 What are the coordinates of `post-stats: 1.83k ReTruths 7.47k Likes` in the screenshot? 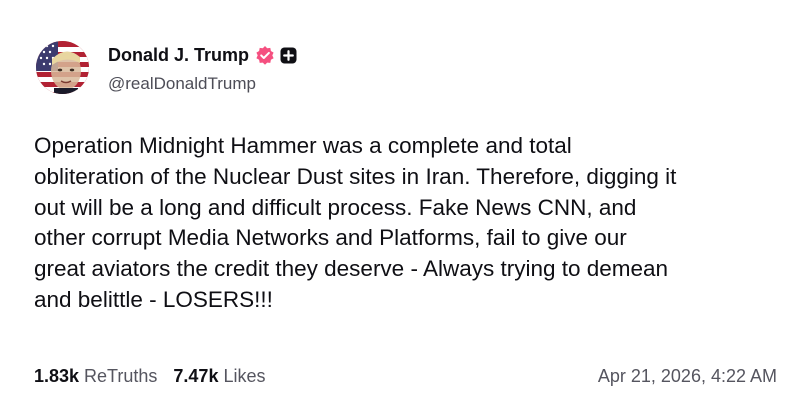 It's located at (149, 376).